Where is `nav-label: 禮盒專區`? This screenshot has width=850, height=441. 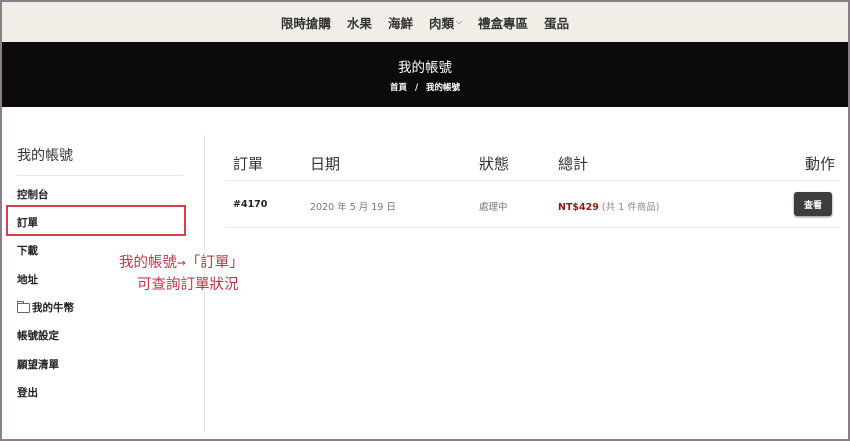
nav-label: 禮盒專區 is located at coordinates (503, 23).